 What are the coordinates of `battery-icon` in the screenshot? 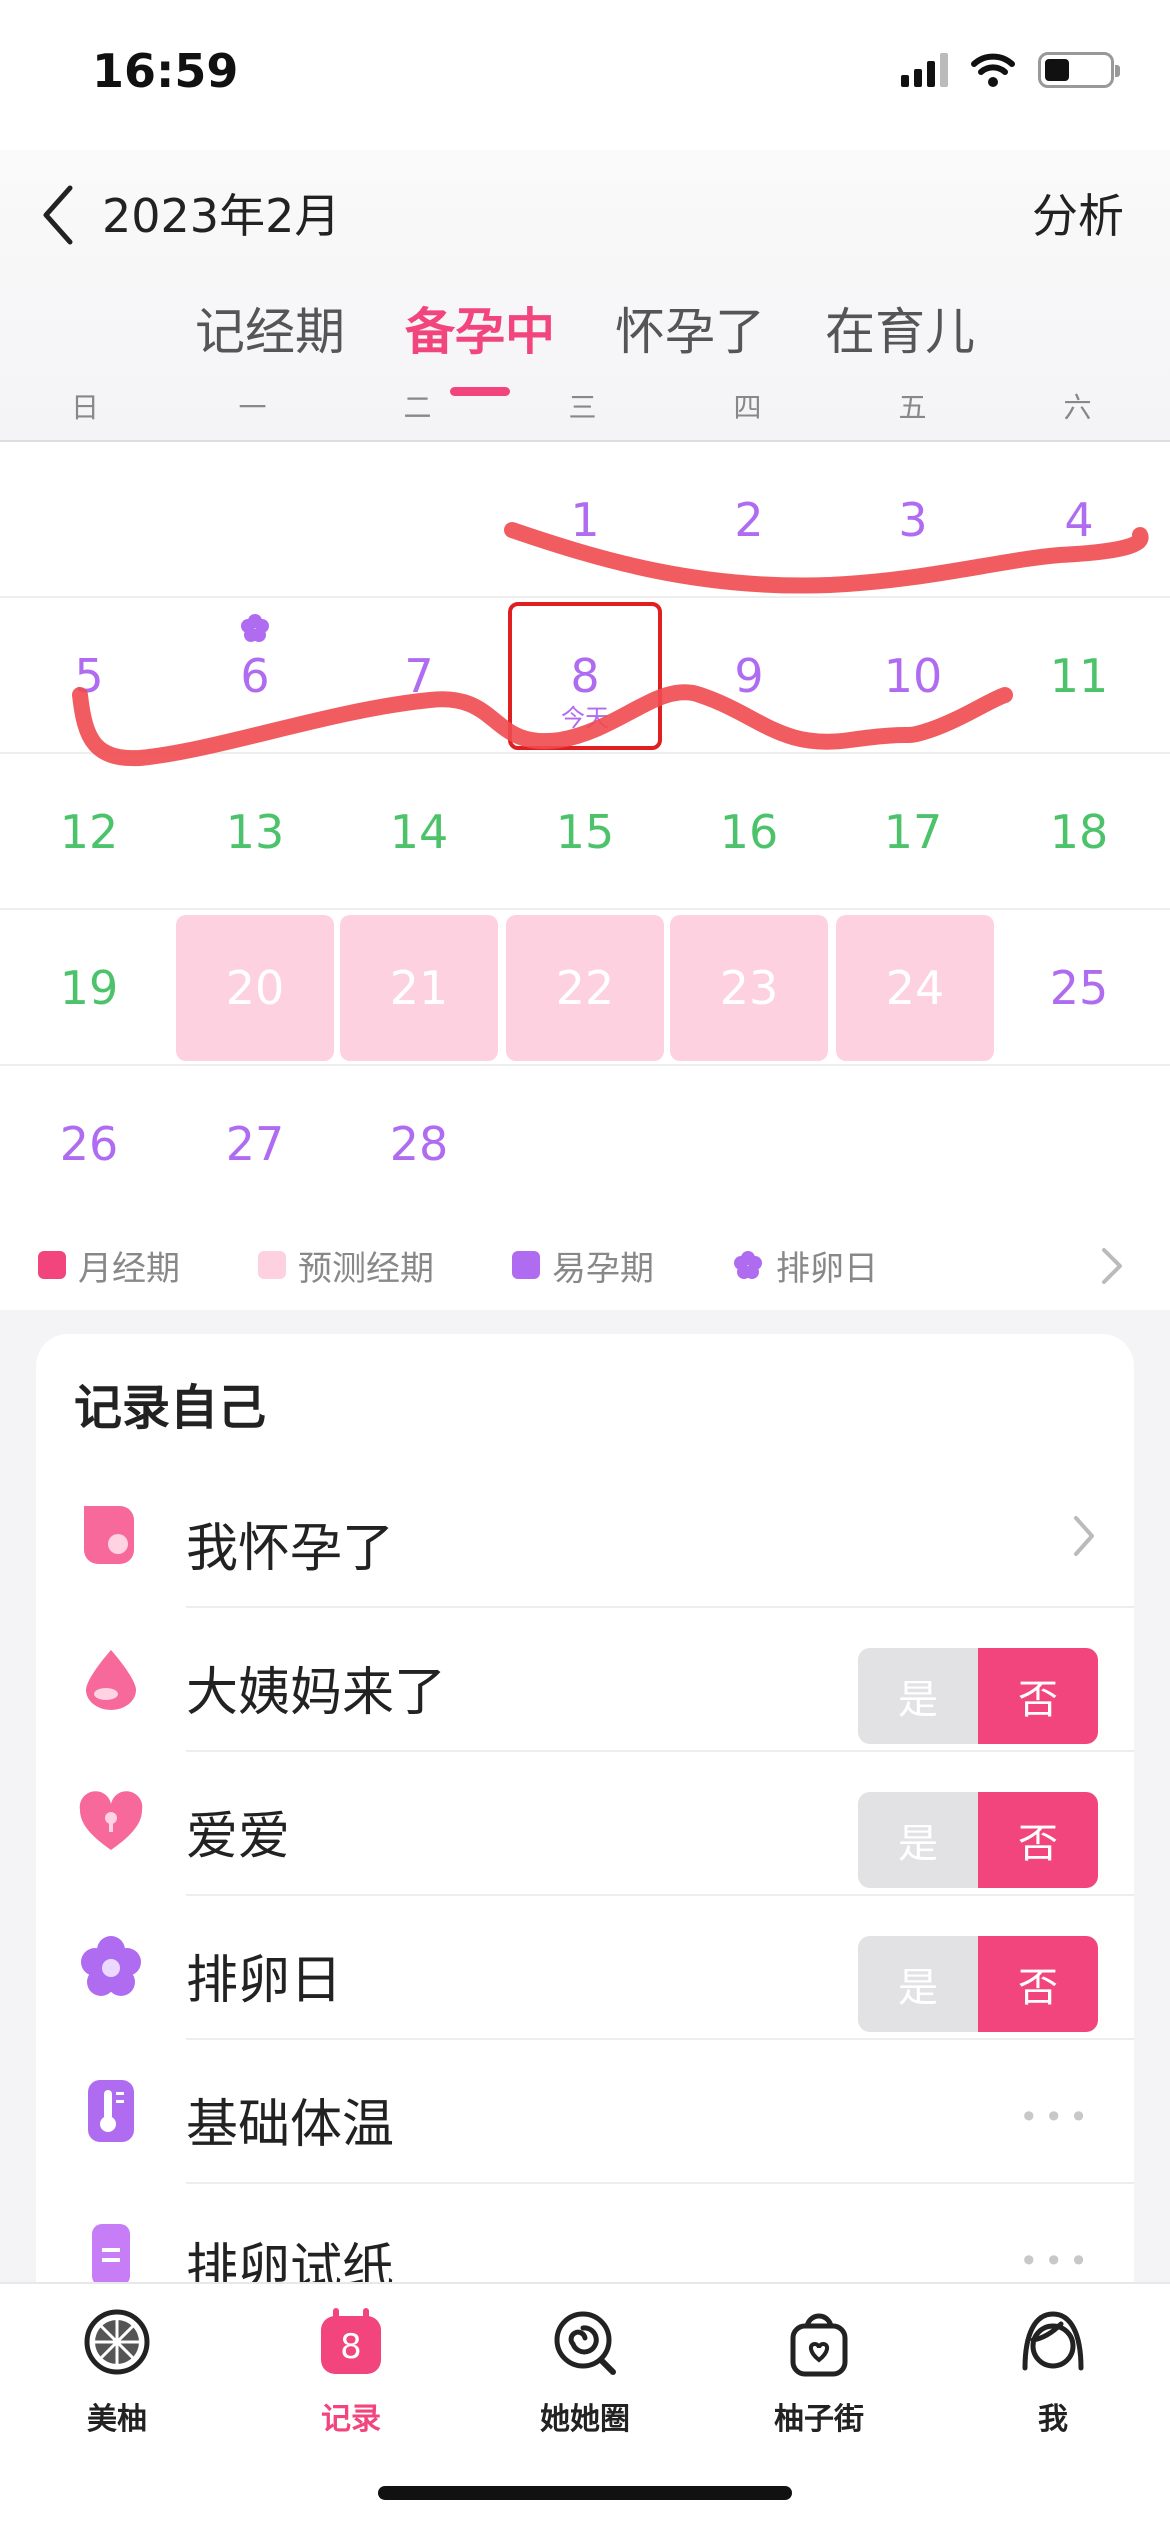 It's located at (1079, 70).